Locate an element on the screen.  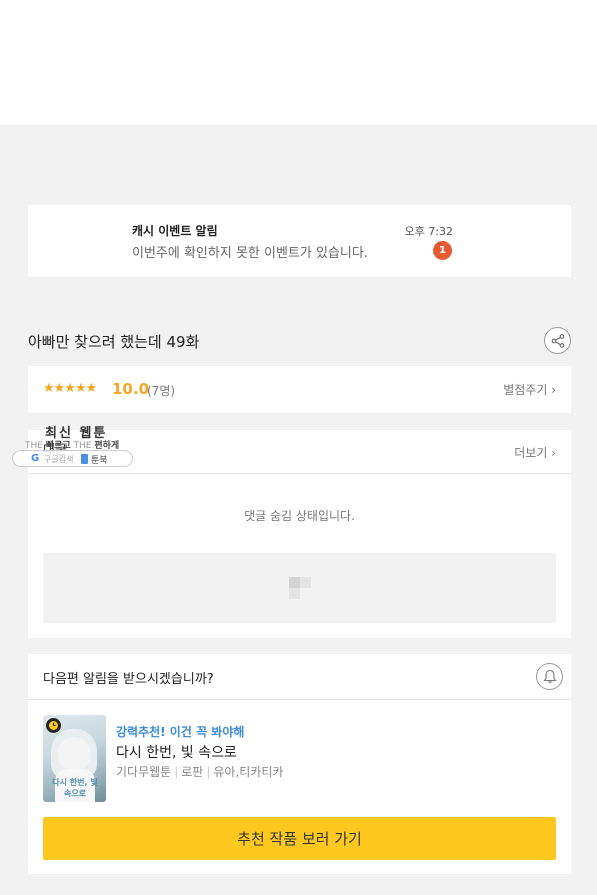
share-icon is located at coordinates (557, 340).